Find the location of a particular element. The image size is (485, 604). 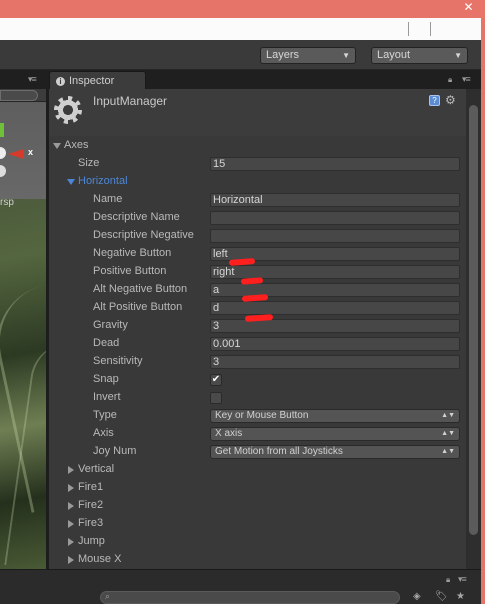

snap-checkbox: ✔ is located at coordinates (216, 380).